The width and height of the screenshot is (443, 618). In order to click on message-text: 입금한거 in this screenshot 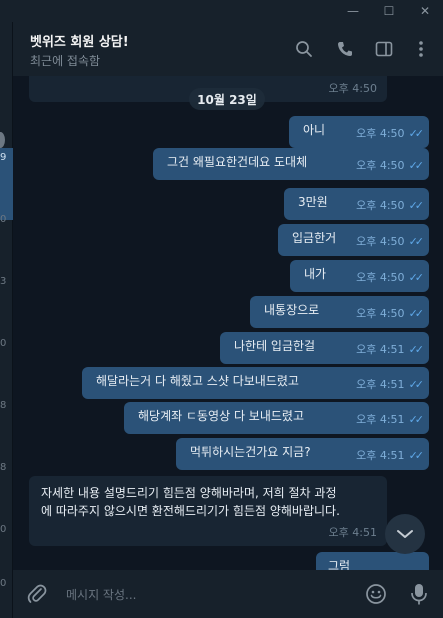, I will do `click(314, 238)`.